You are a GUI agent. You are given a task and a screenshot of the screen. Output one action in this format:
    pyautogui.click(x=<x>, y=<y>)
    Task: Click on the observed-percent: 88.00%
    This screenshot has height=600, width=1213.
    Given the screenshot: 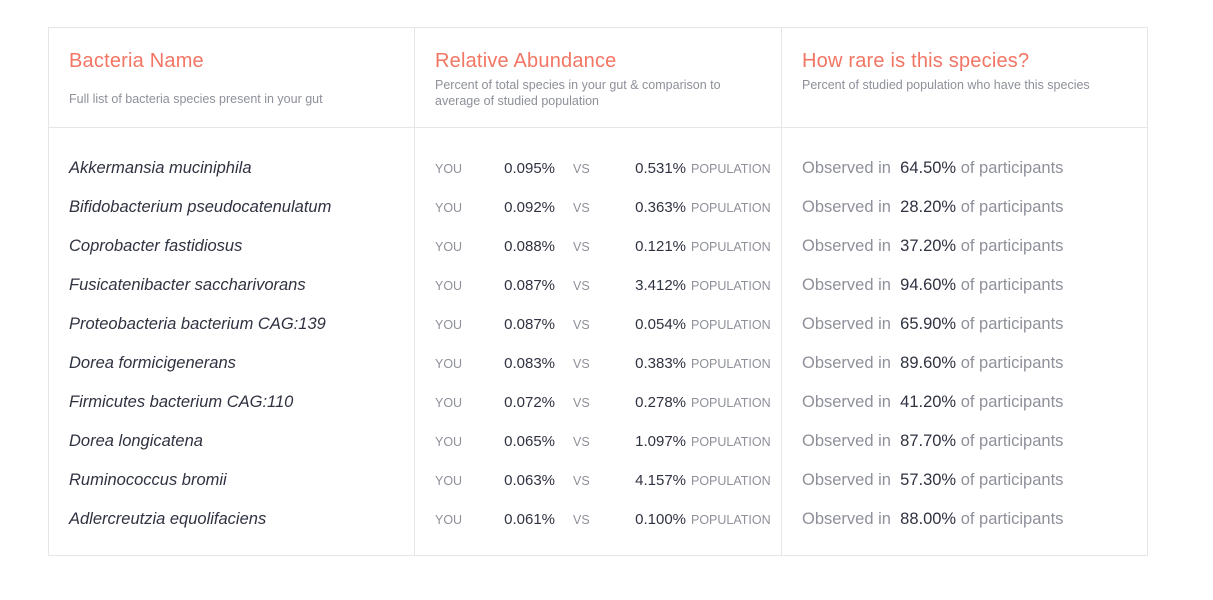 What is the action you would take?
    pyautogui.click(x=928, y=519)
    